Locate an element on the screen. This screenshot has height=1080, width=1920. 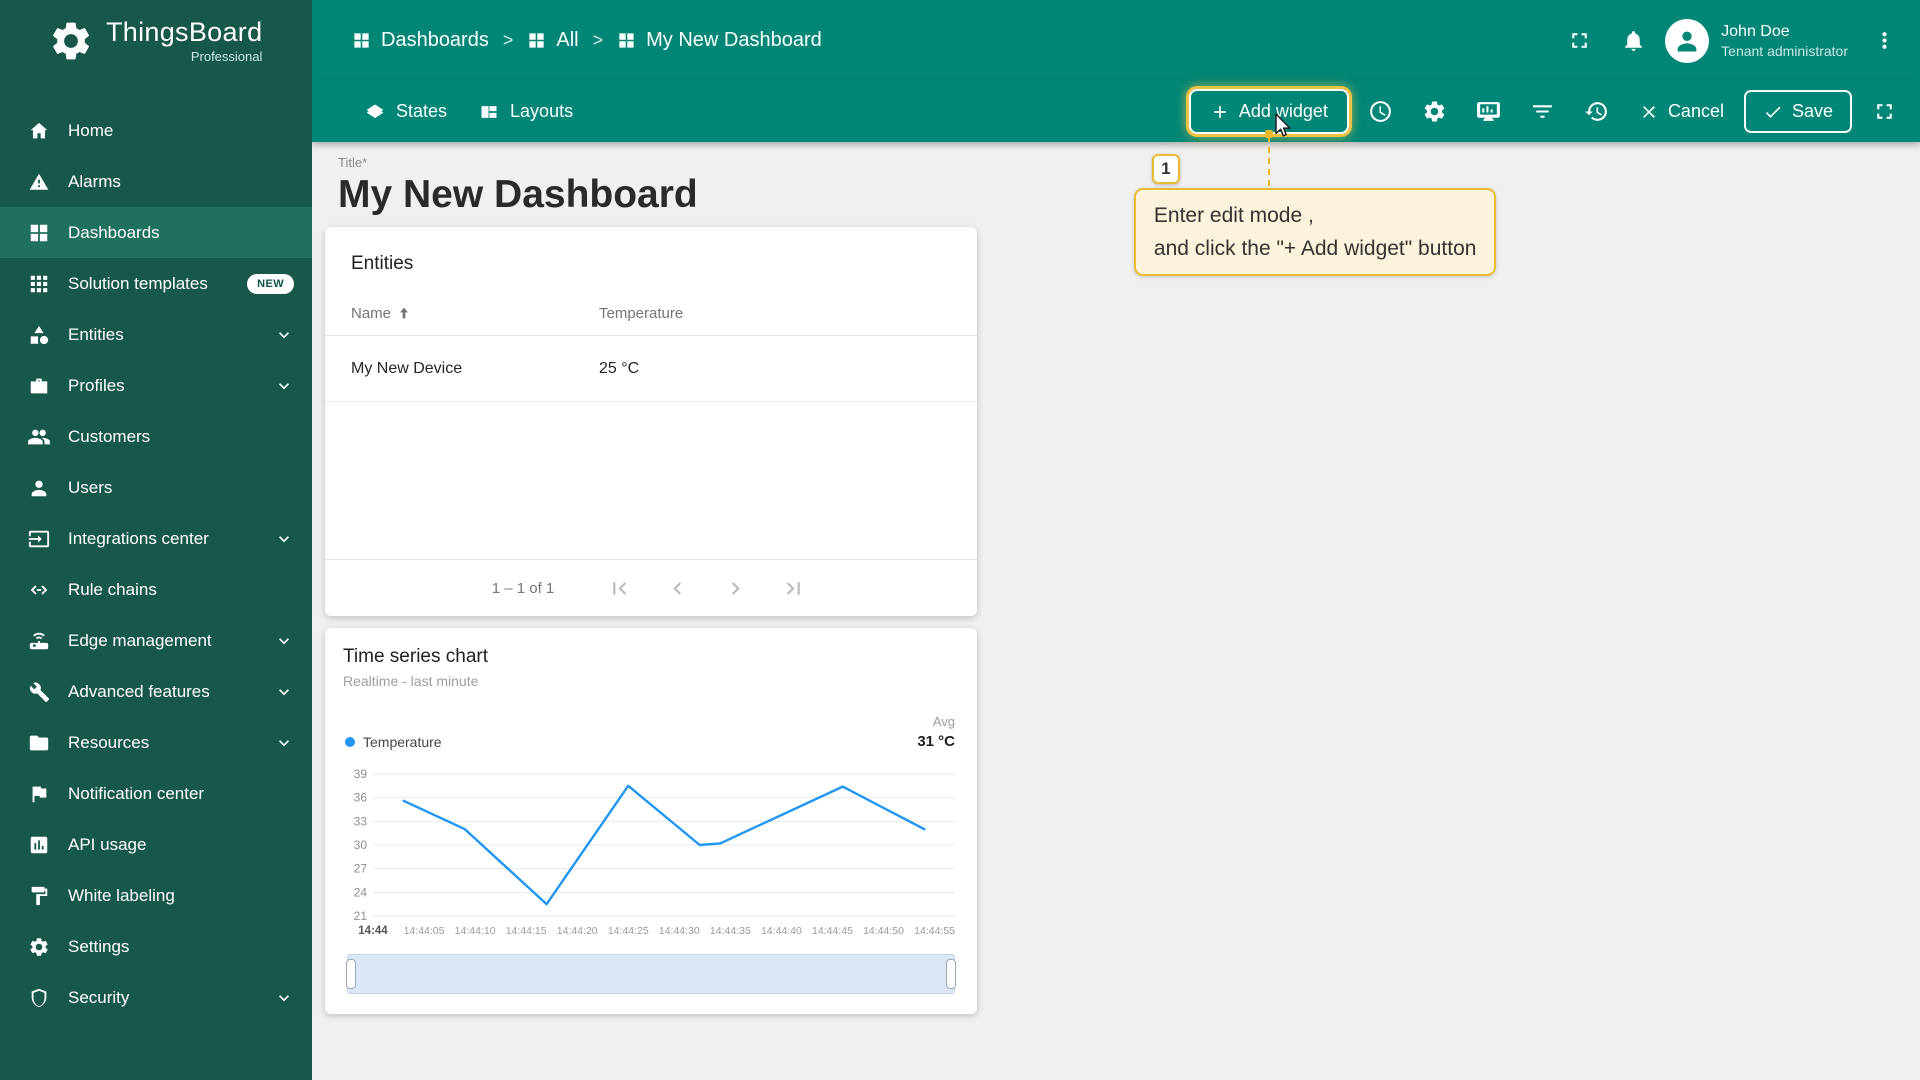
filter-icon is located at coordinates (1542, 111).